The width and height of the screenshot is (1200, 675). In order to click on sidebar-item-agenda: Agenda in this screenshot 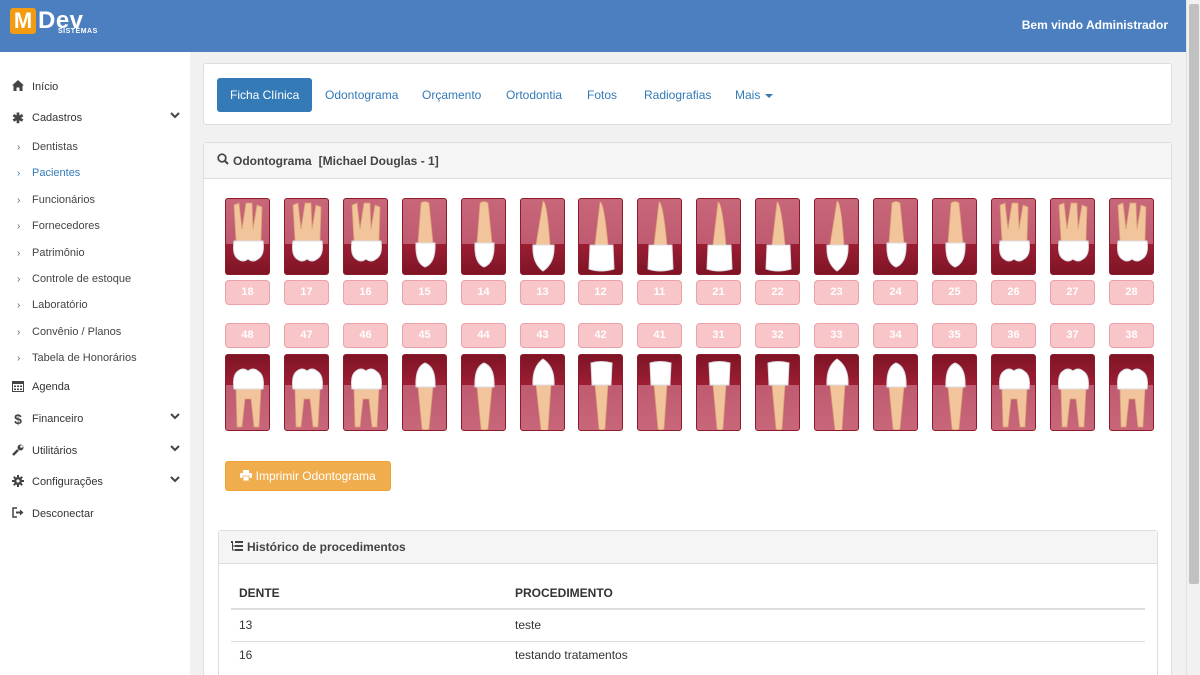, I will do `click(95, 387)`.